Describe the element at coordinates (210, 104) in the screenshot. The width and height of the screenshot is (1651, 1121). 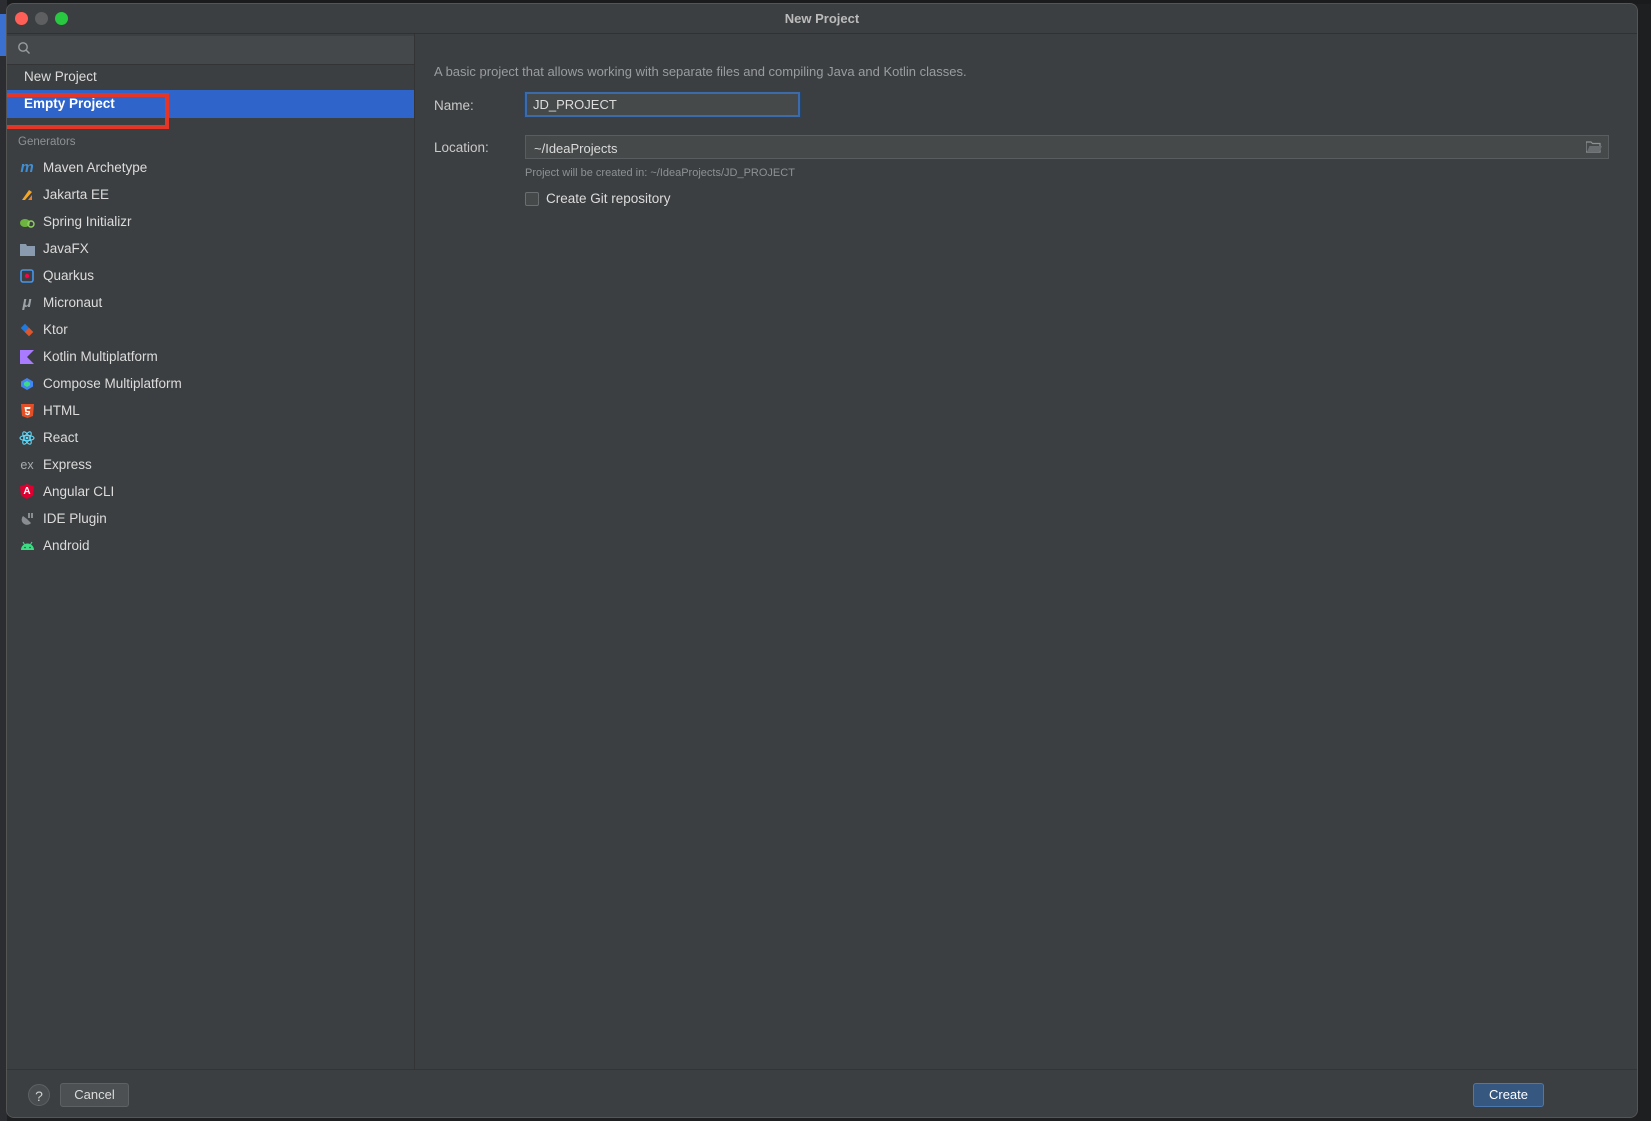
I see `sidebar-item-empty-project: Empty Project` at that location.